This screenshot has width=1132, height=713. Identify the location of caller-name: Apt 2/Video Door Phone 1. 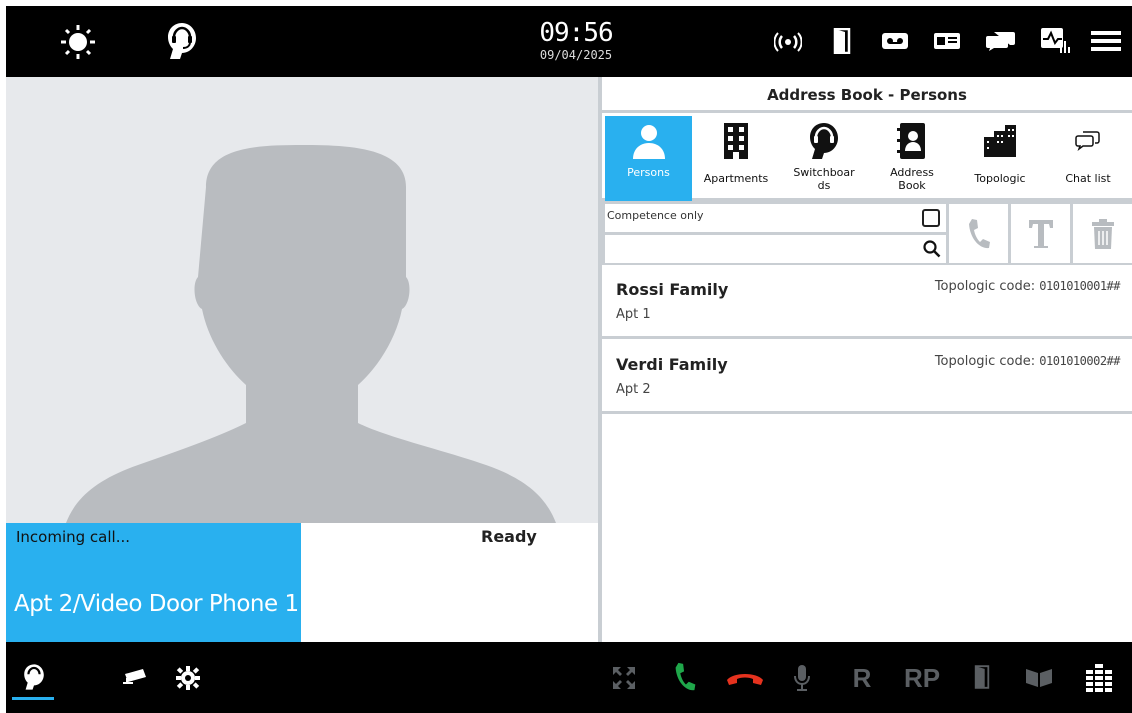
(156, 604).